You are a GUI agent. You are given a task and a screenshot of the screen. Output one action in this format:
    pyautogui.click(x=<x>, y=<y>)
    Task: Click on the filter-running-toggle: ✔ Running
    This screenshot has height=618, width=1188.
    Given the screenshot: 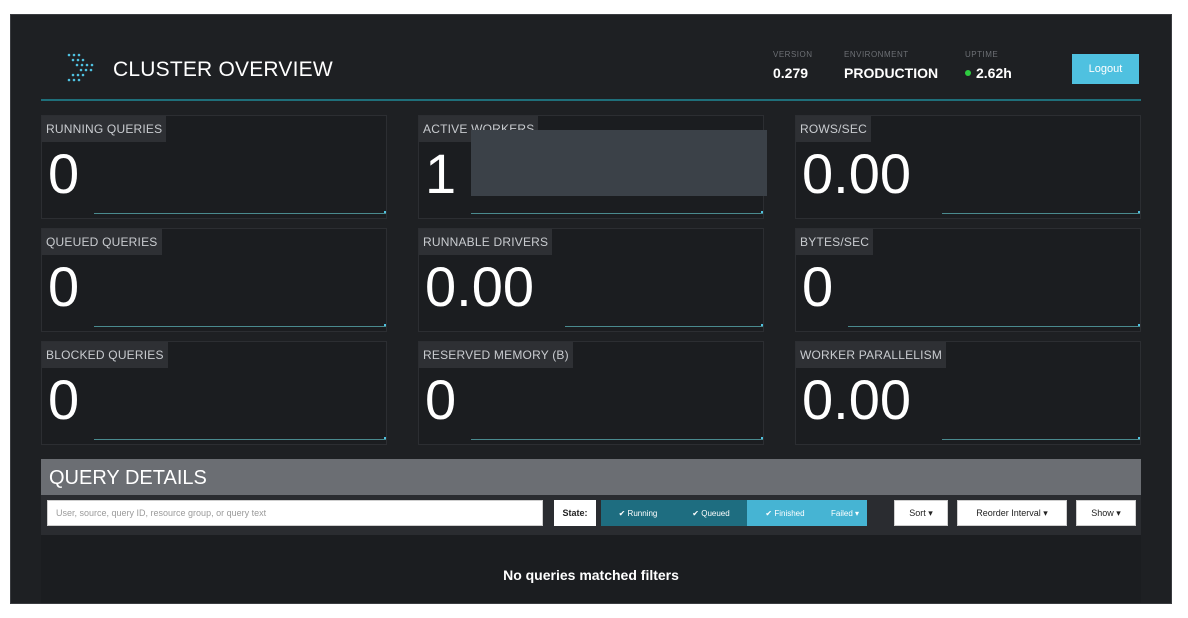 What is the action you would take?
    pyautogui.click(x=638, y=513)
    